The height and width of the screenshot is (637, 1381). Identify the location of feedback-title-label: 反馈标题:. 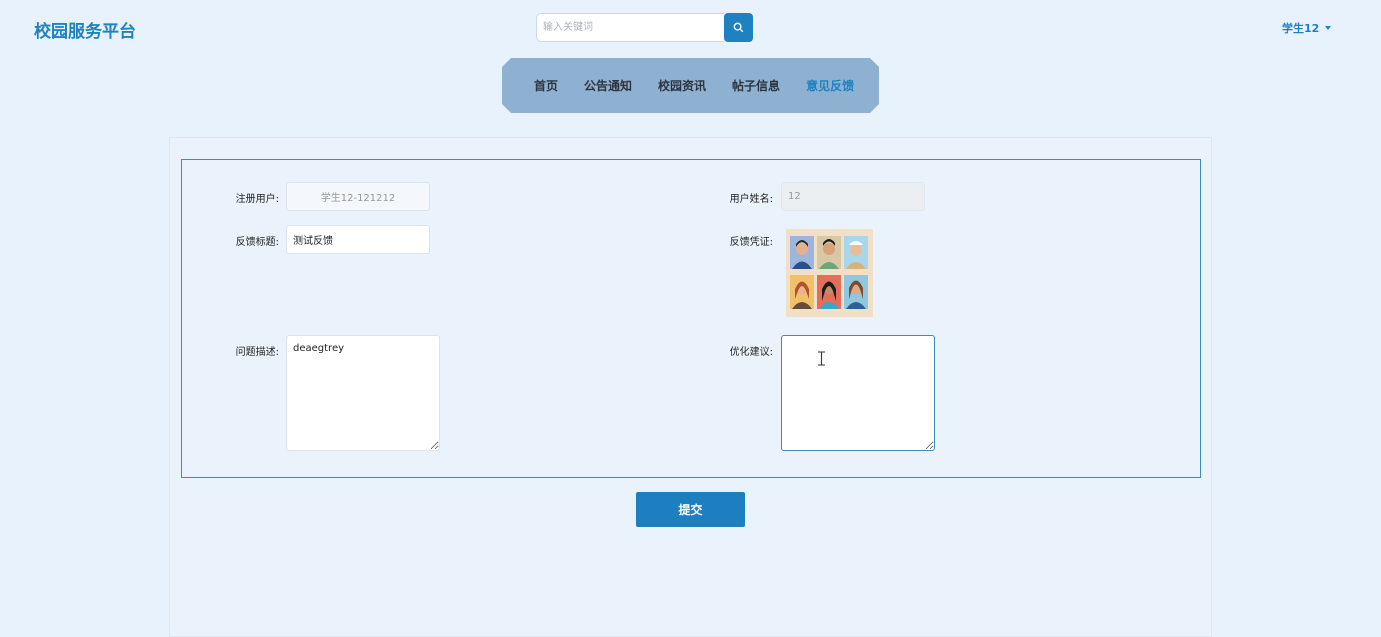
(257, 242).